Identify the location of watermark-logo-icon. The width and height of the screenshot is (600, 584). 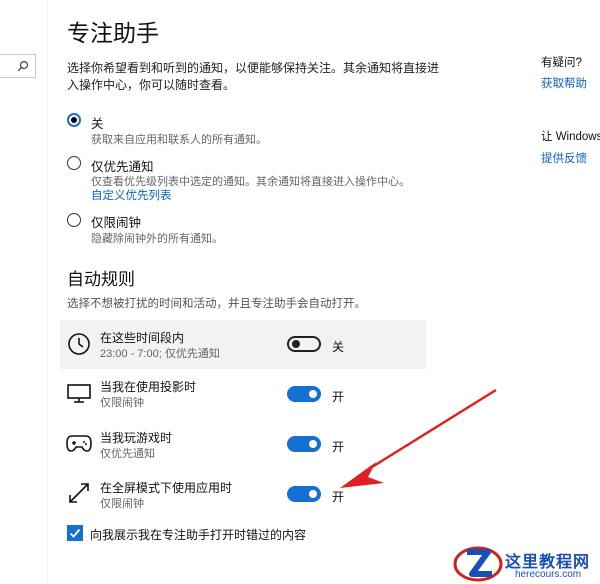
(478, 564).